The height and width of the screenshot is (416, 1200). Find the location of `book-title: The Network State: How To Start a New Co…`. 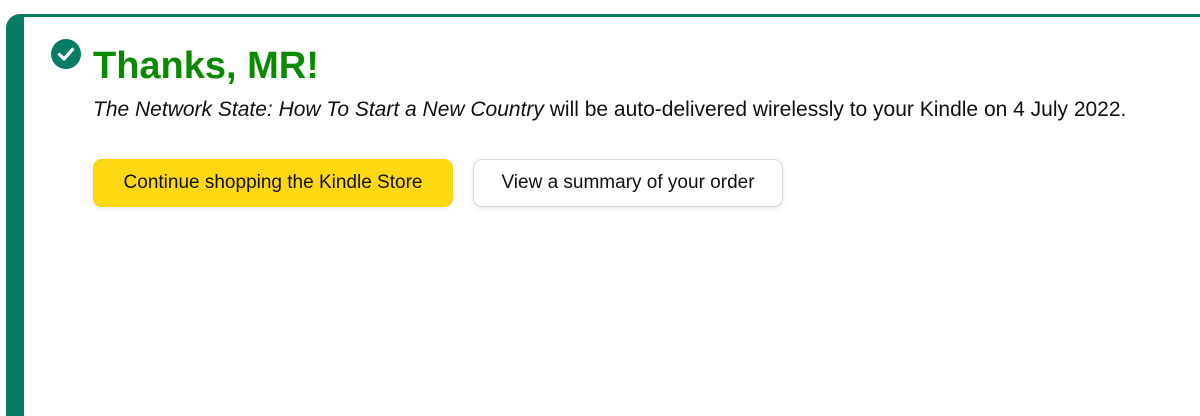

book-title: The Network State: How To Start a New Co… is located at coordinates (318, 109).